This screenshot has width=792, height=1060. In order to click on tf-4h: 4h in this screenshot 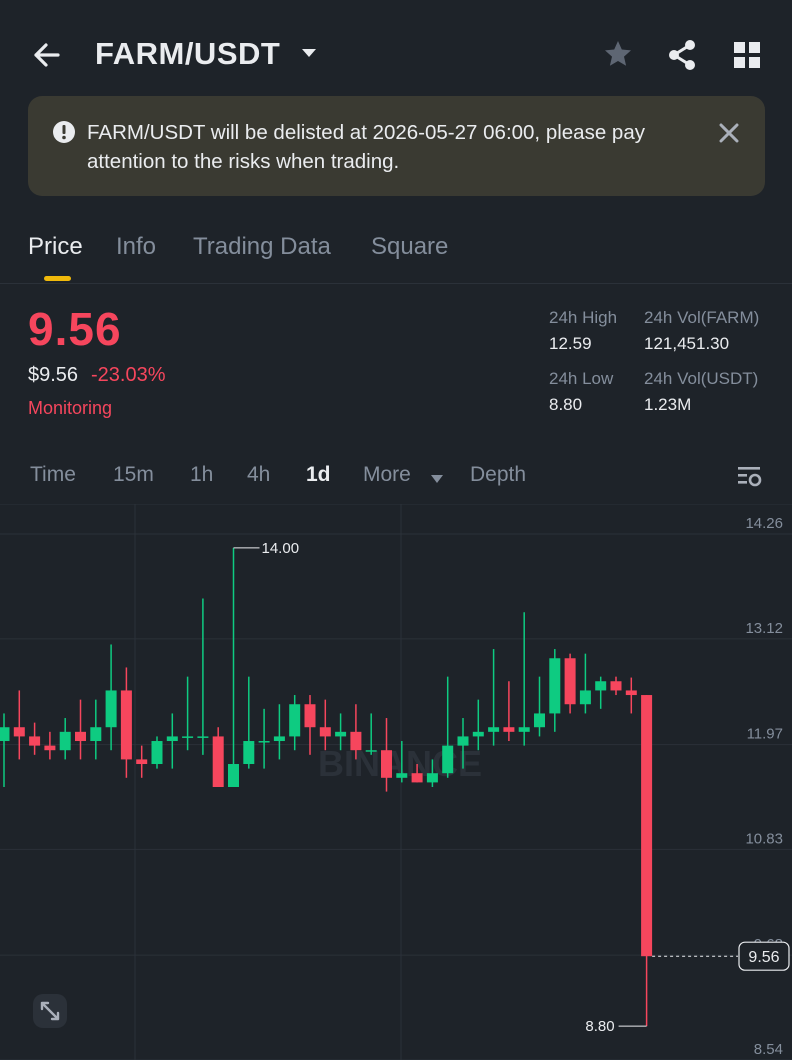, I will do `click(258, 475)`.